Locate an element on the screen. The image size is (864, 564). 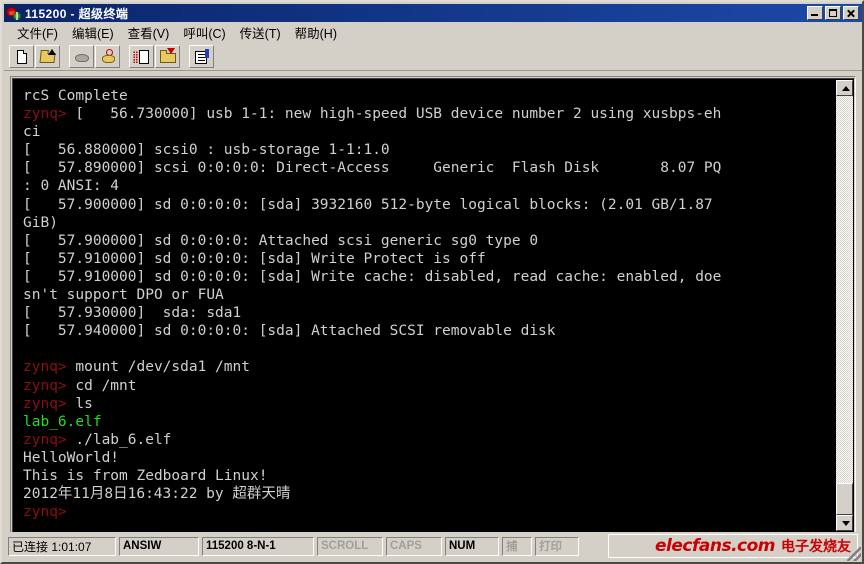
minimize-button is located at coordinates (815, 13).